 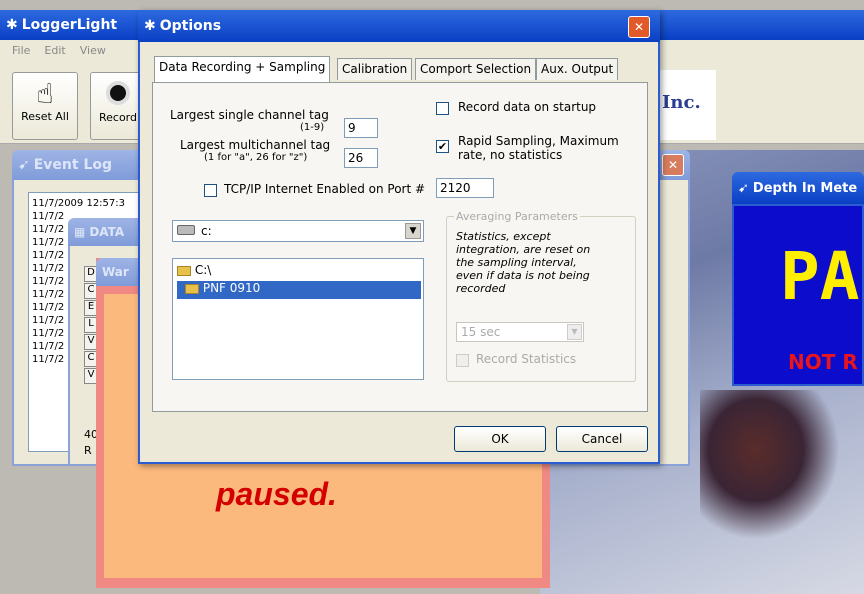 I want to click on tcp-label: TCP/IP Internet Enabled on Port #, so click(x=325, y=189).